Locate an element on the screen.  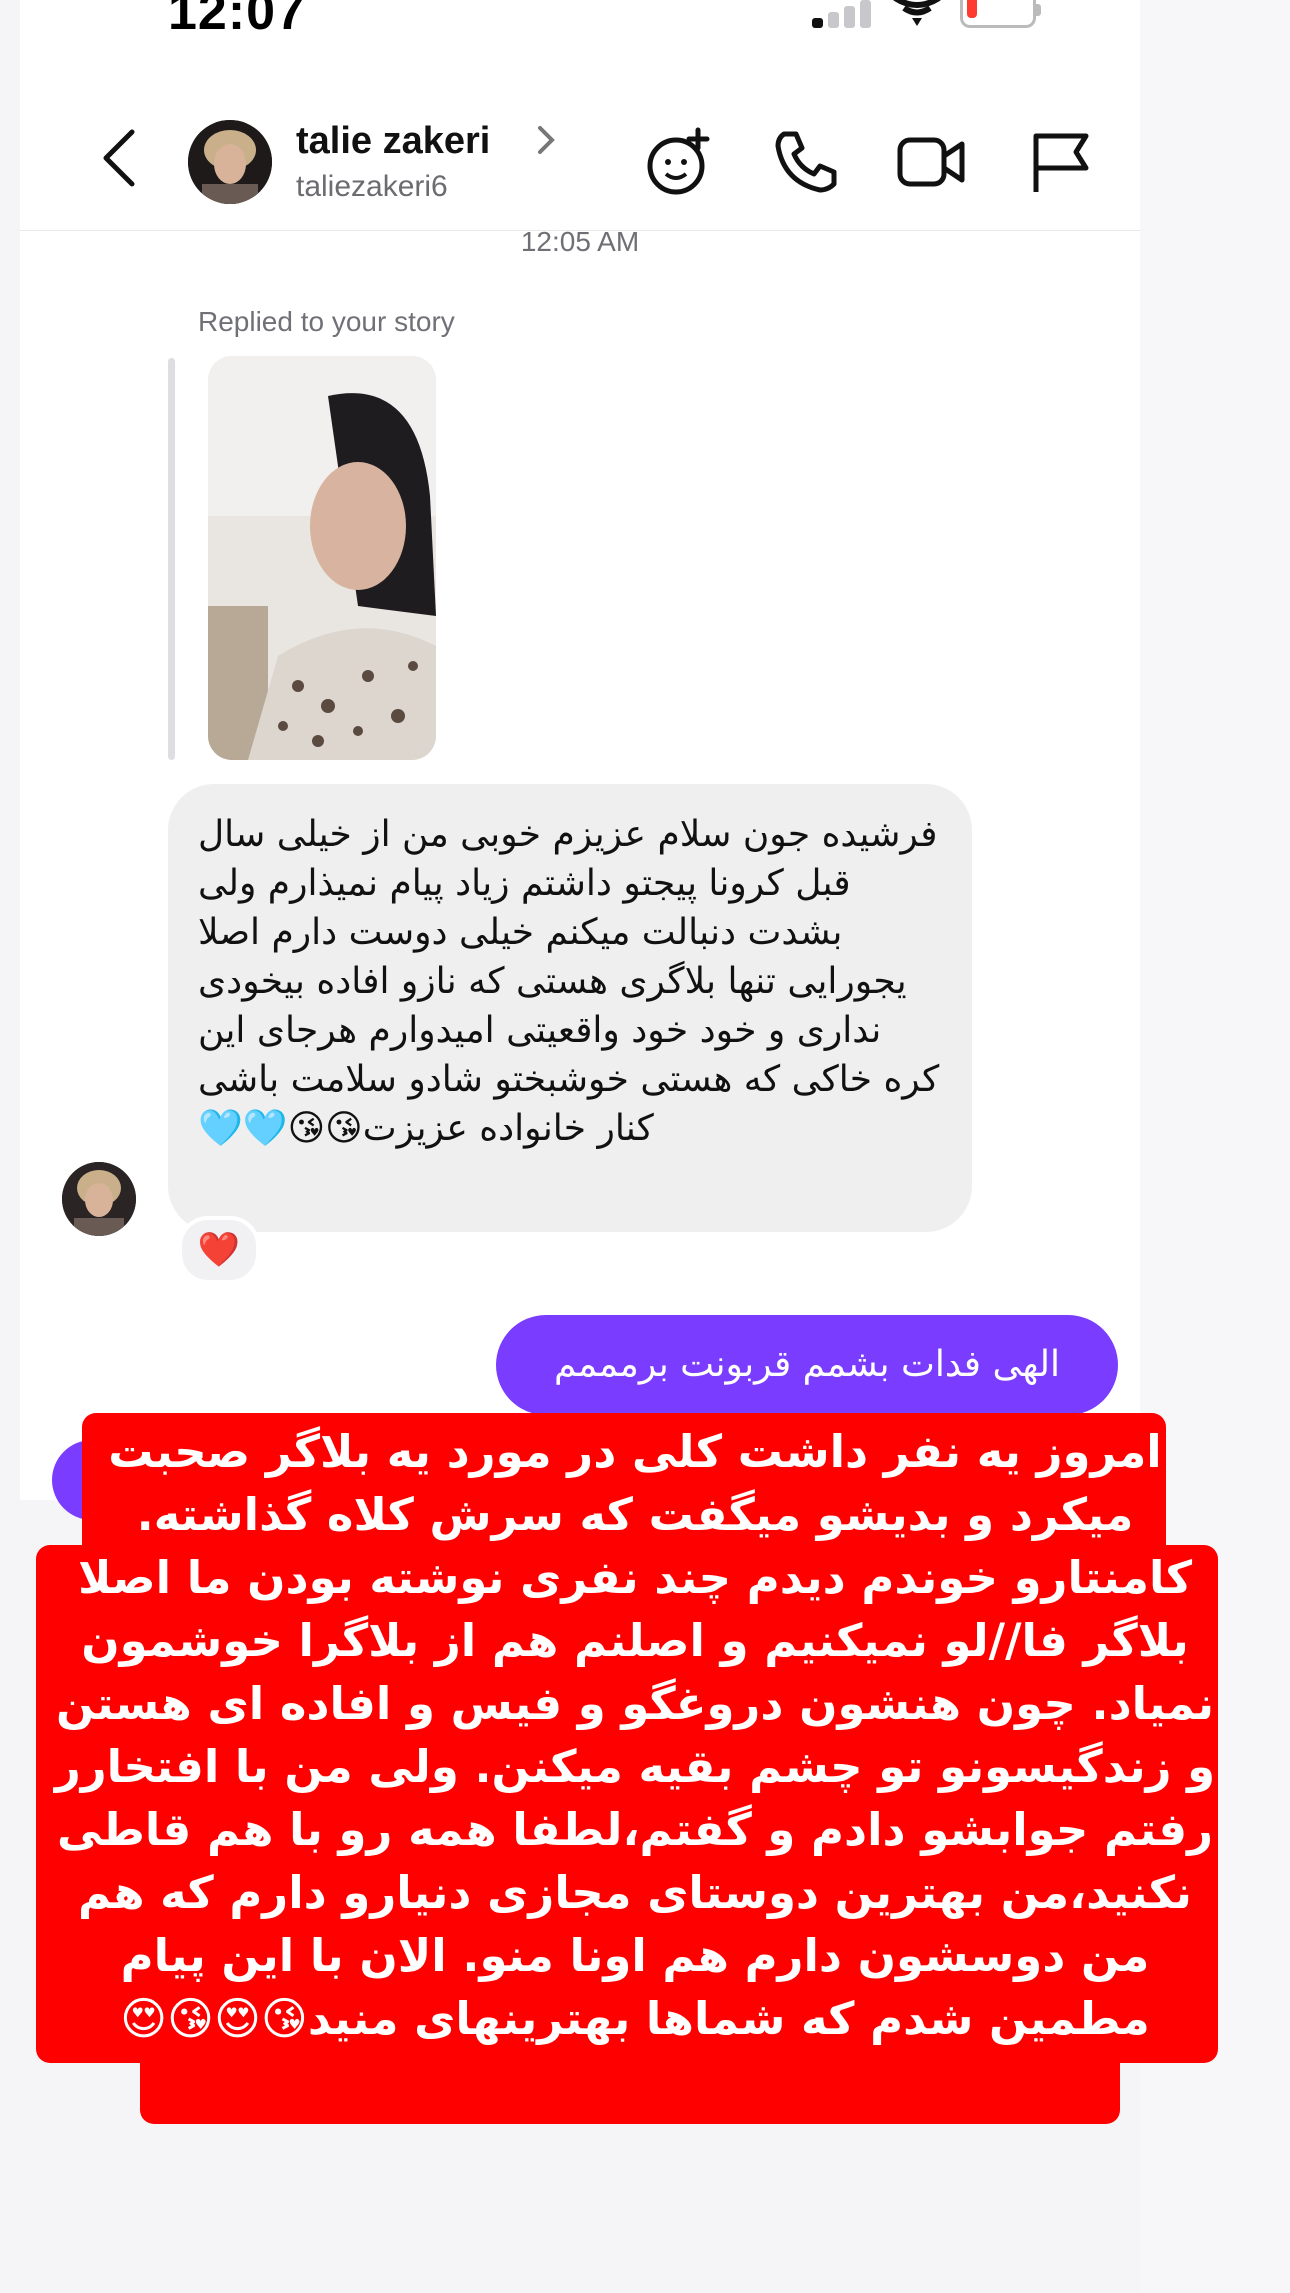
story-thumbnail is located at coordinates (322, 558).